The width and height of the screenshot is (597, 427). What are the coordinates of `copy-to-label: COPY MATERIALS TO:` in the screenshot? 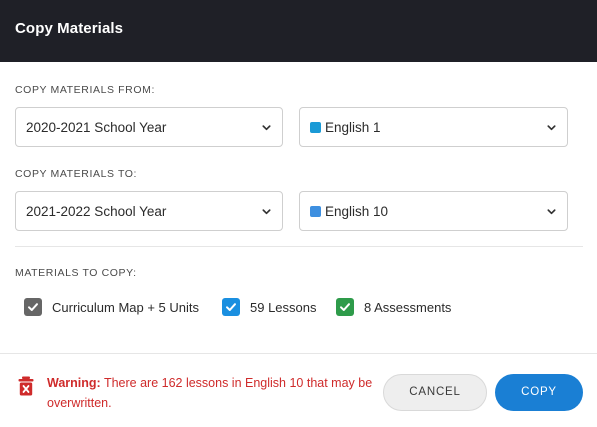 It's located at (76, 174).